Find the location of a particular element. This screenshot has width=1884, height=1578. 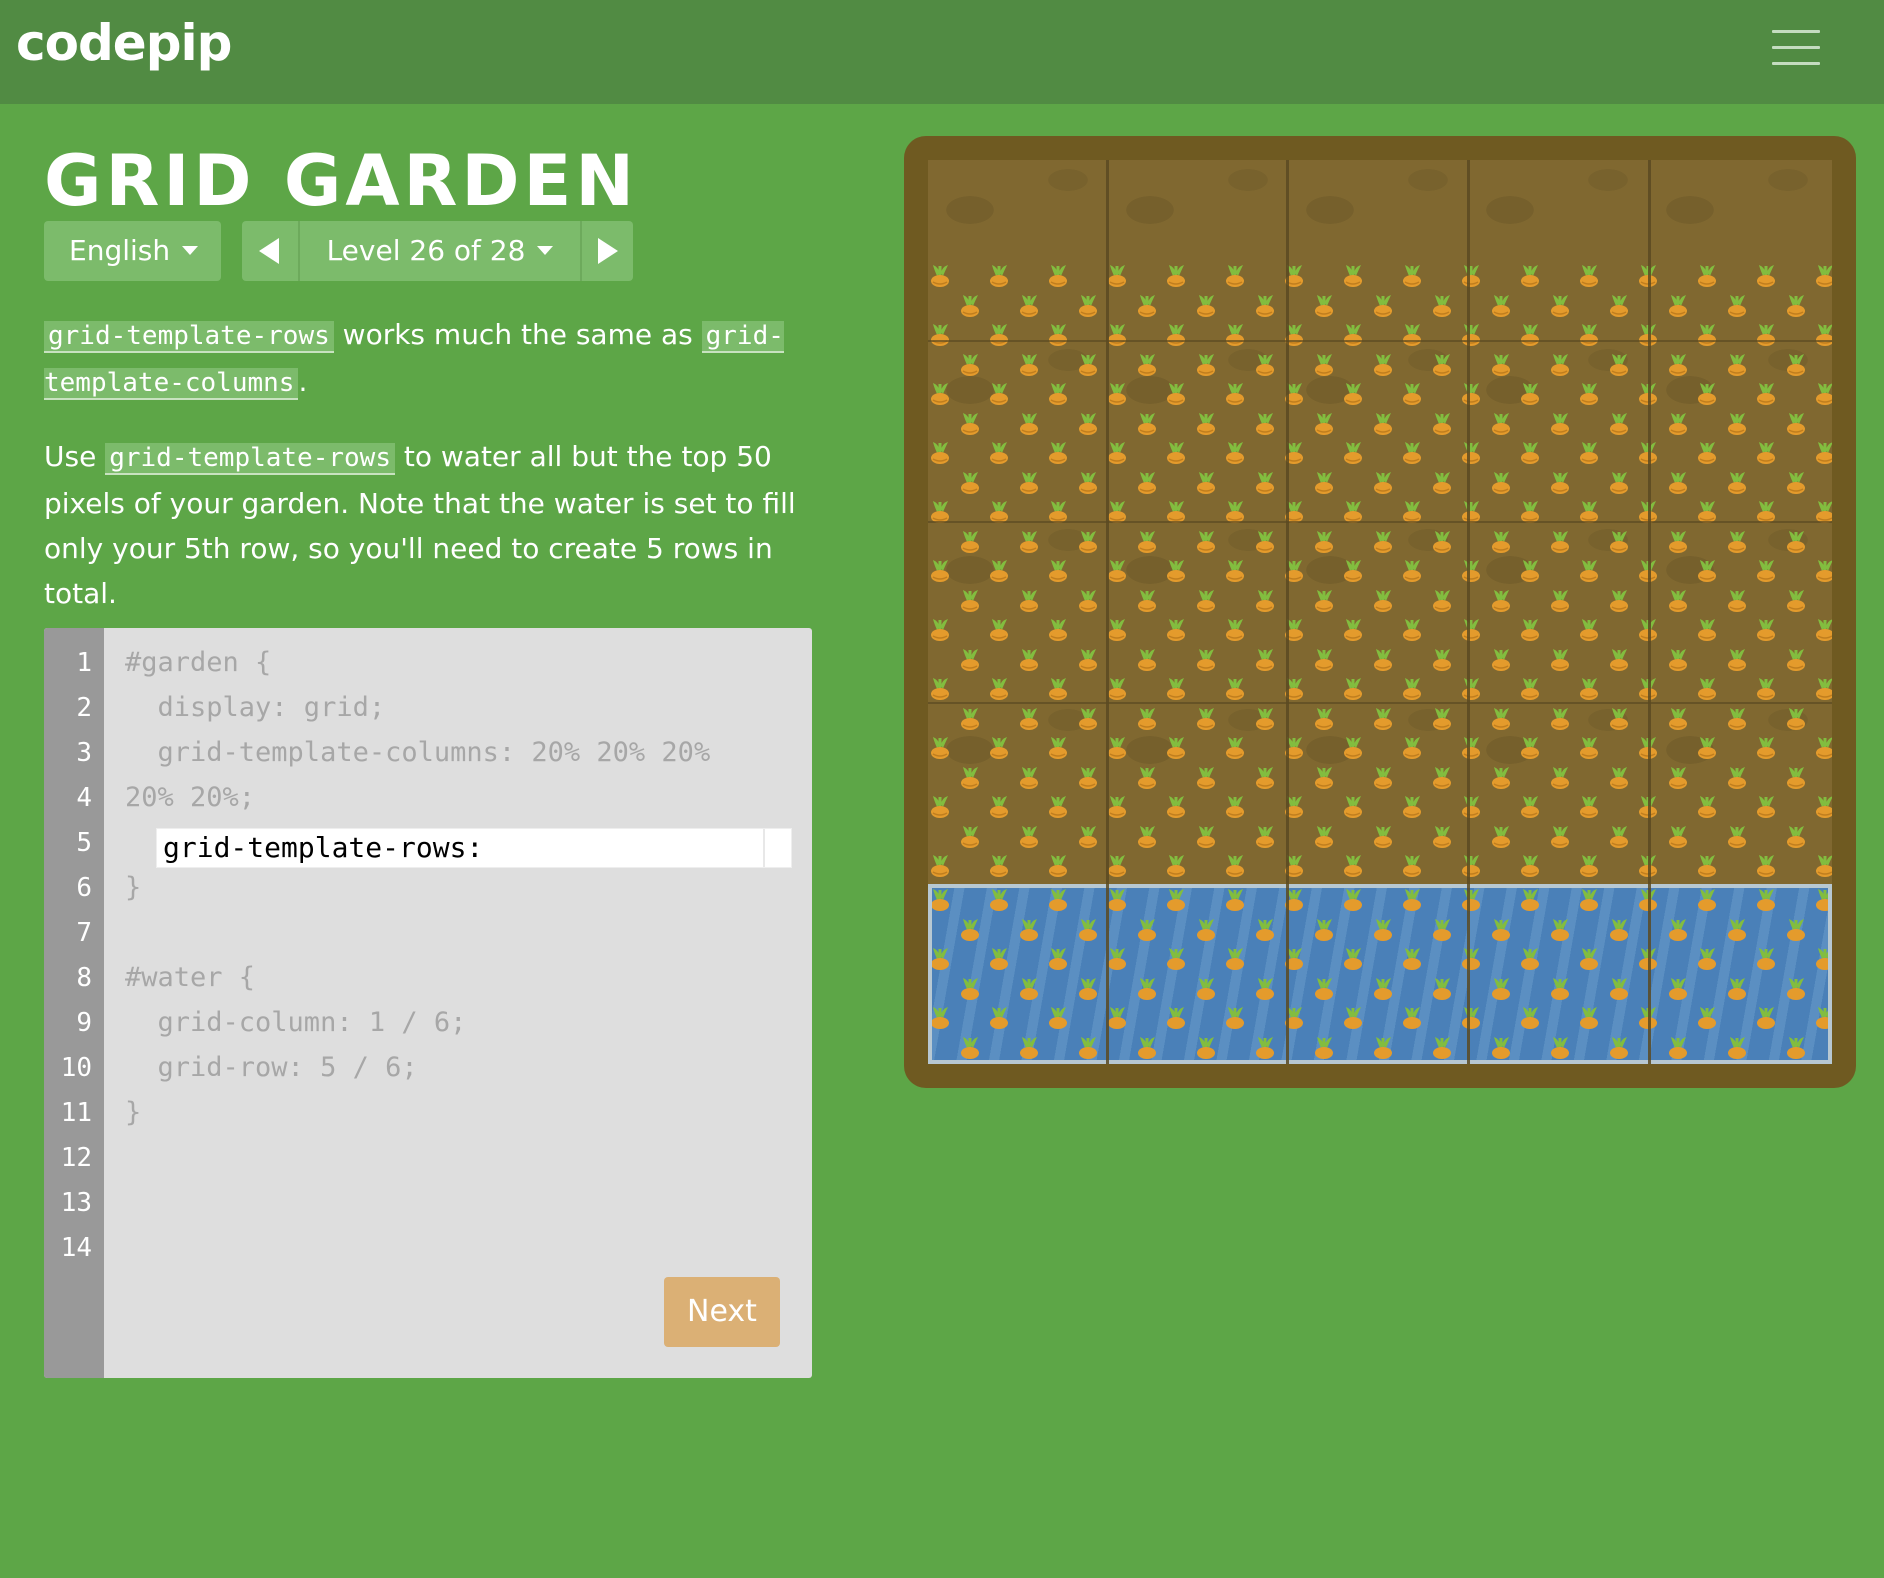

triangle-left-icon is located at coordinates (269, 251).